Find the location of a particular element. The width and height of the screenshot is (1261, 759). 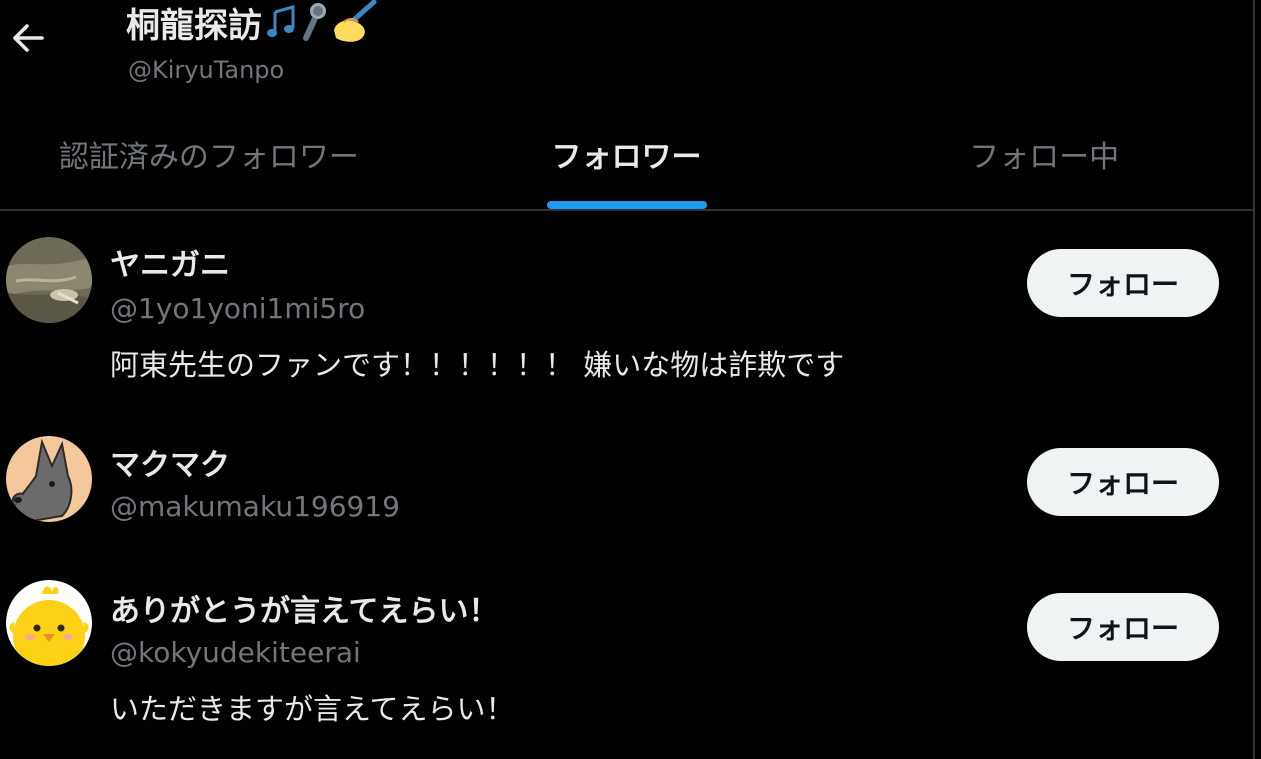

page-title: 桐龍探訪 is located at coordinates (252, 23).